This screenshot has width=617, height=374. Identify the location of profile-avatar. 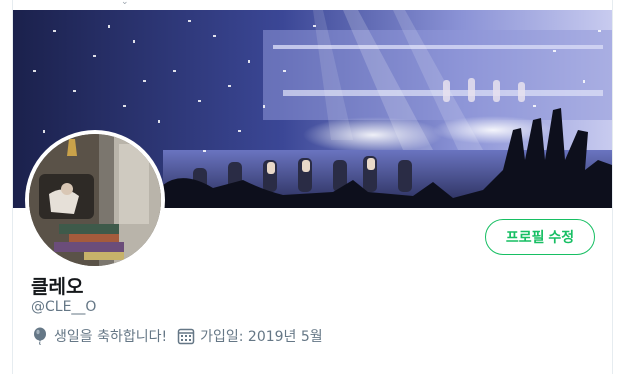
(95, 200).